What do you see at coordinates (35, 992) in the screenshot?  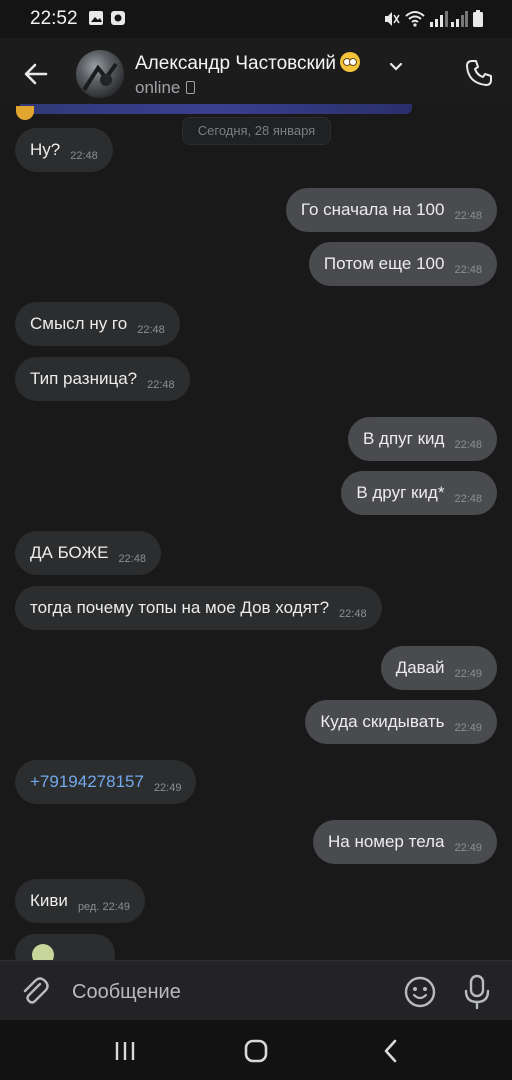 I see `attach-icon` at bounding box center [35, 992].